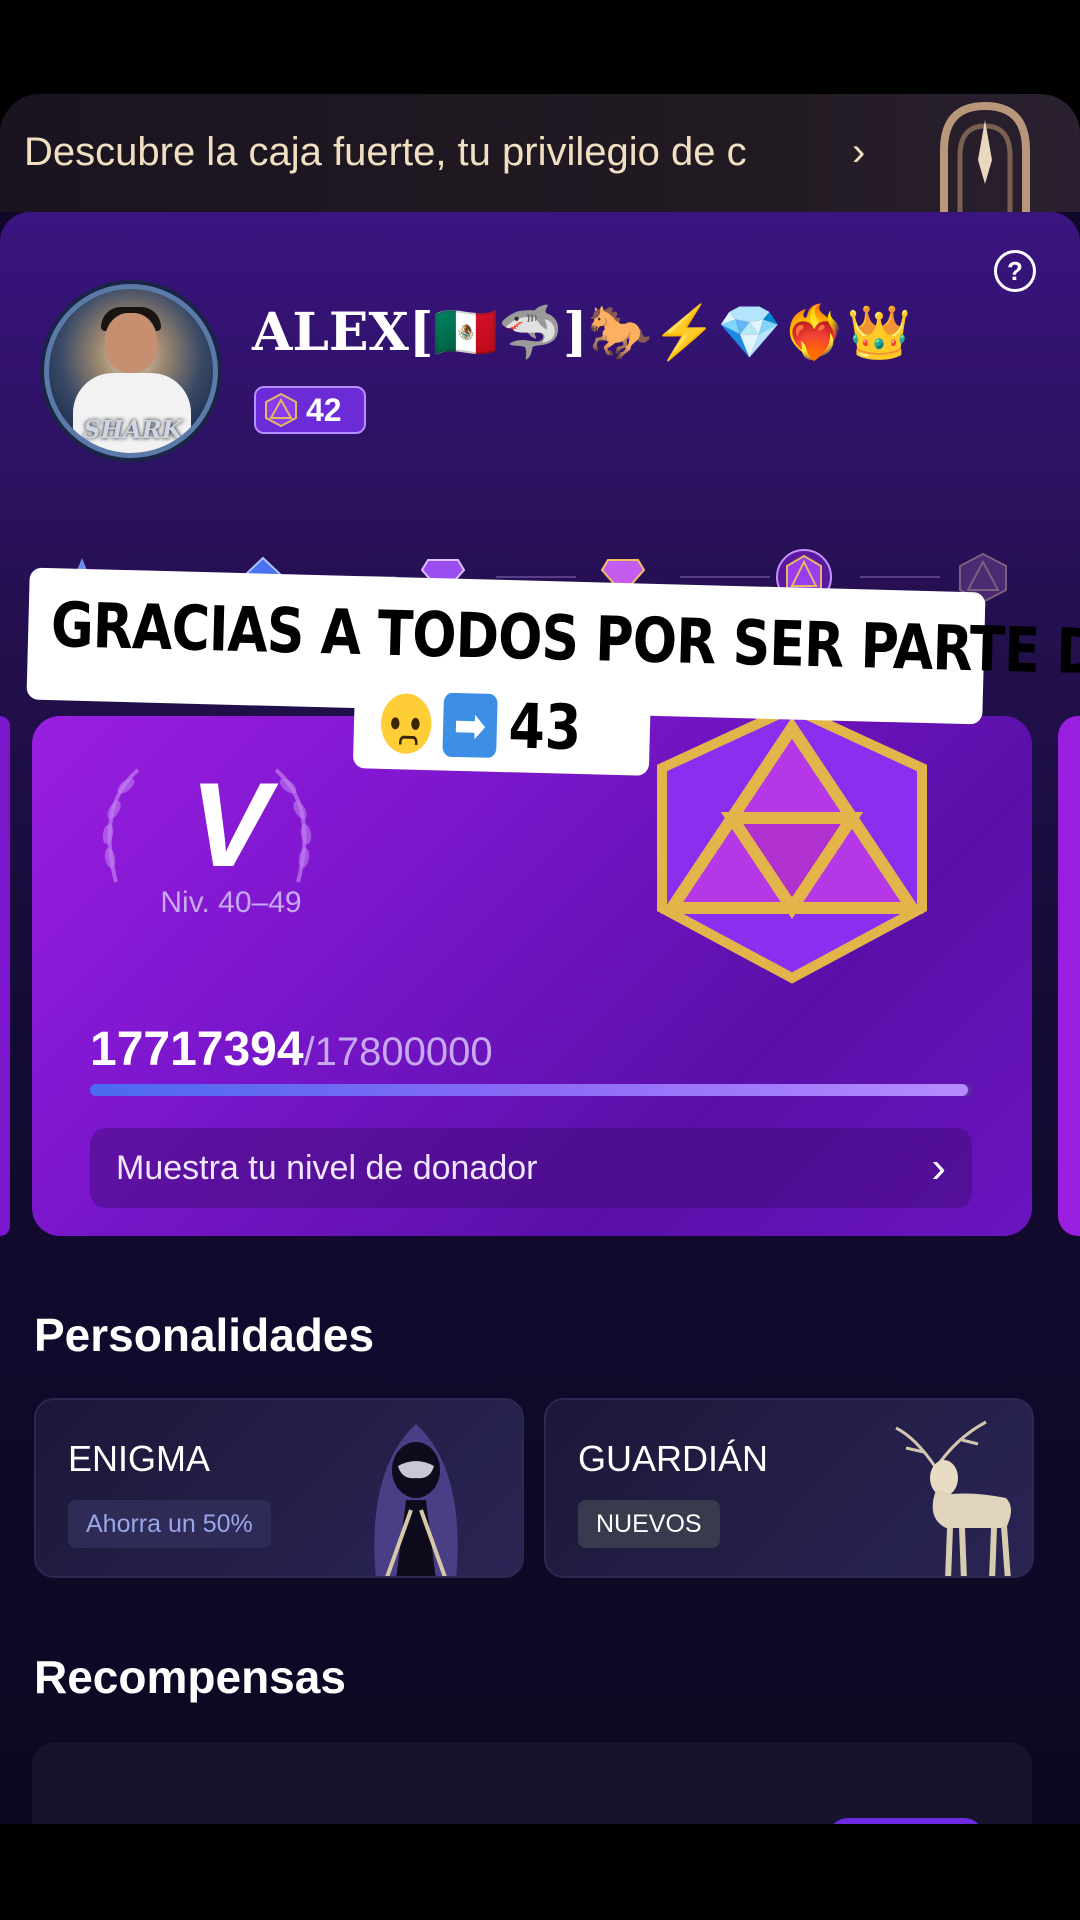 Image resolution: width=1080 pixels, height=1920 pixels. I want to click on pleading-face-emoji-icon, so click(406, 723).